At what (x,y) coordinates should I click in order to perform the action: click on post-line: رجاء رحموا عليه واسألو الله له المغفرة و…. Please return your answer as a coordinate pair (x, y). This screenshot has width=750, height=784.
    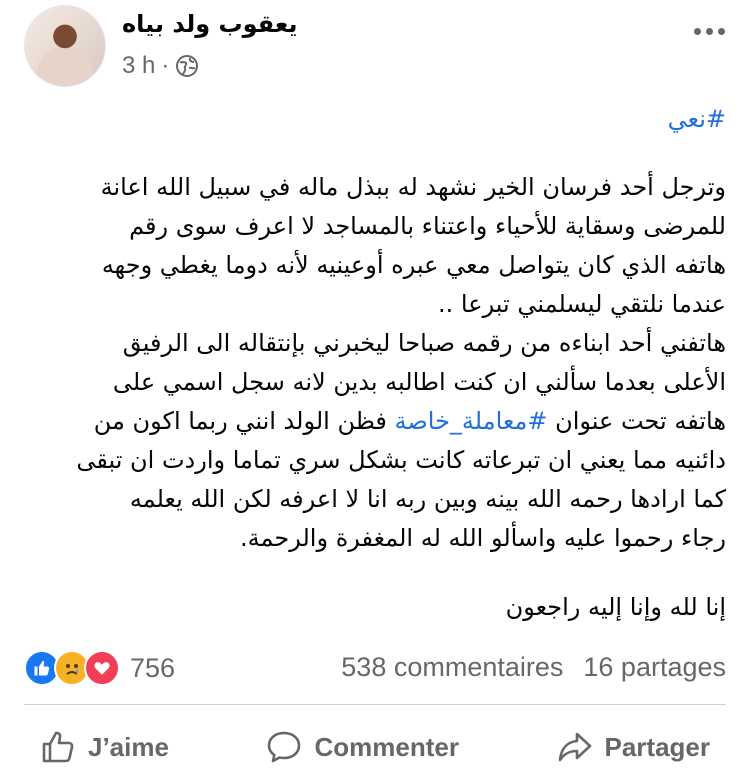
    Looking at the image, I should click on (483, 538).